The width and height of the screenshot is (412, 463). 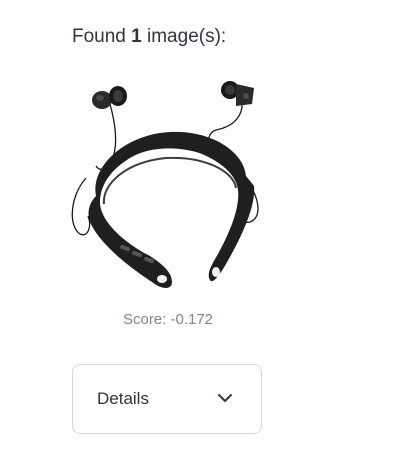 What do you see at coordinates (184, 36) in the screenshot?
I see `found-suffix: image(s):` at bounding box center [184, 36].